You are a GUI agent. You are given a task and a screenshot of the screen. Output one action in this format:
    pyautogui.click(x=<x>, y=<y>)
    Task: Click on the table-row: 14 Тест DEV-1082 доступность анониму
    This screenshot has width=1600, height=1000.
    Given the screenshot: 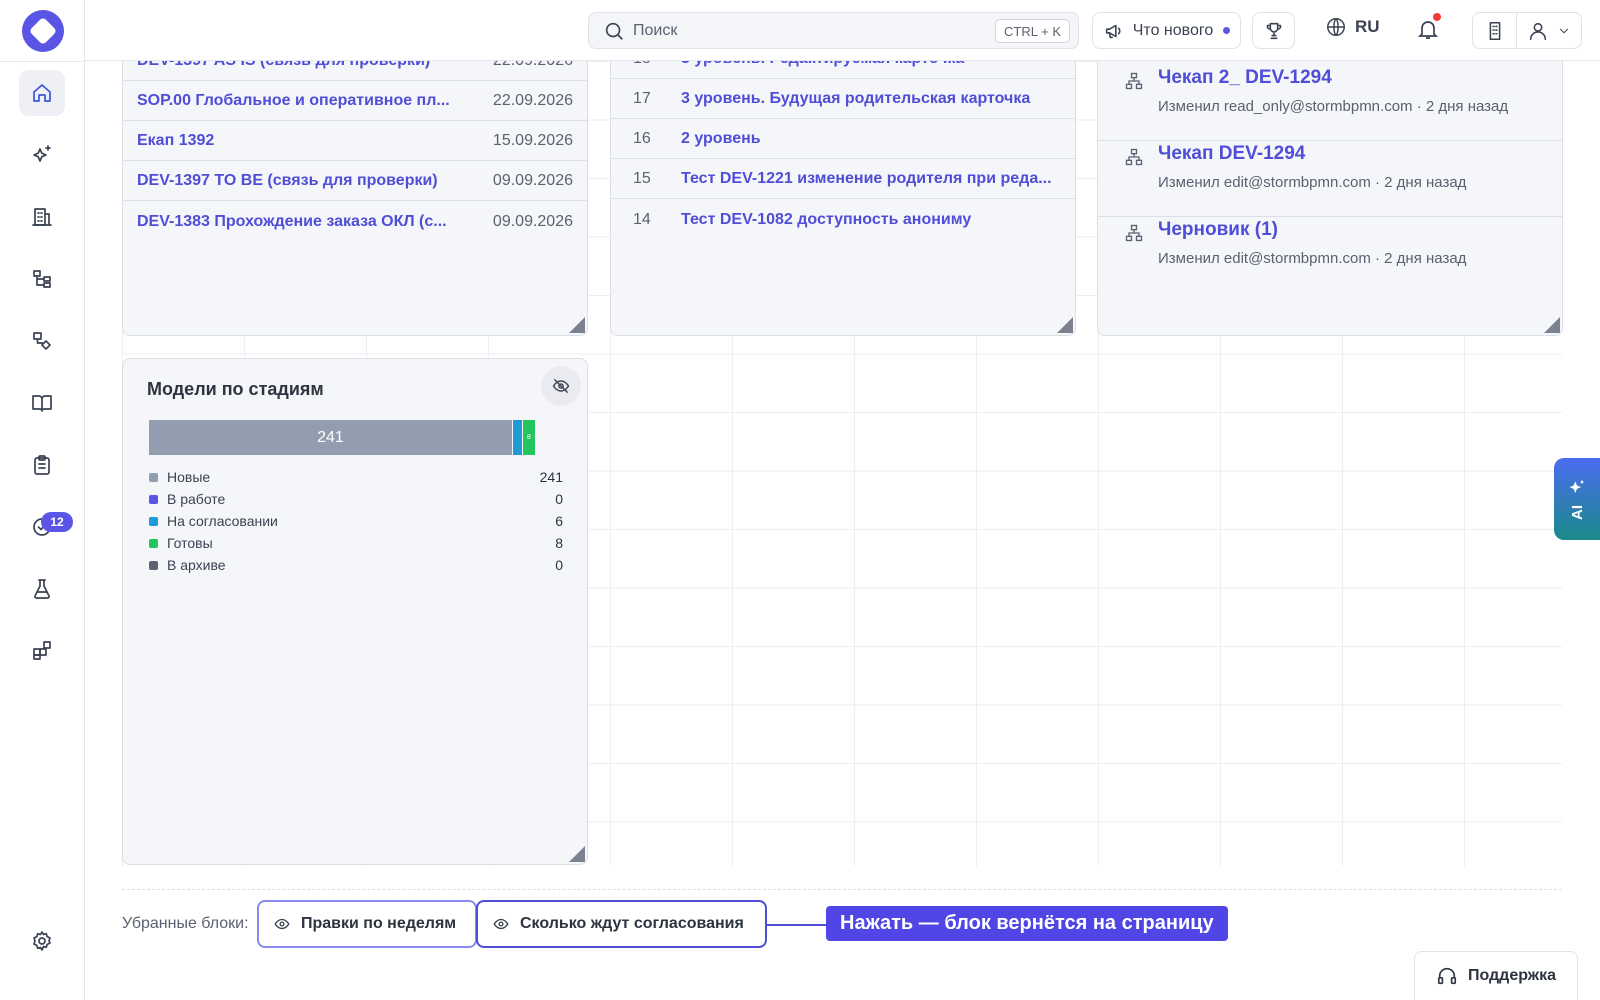 What is the action you would take?
    pyautogui.click(x=843, y=219)
    